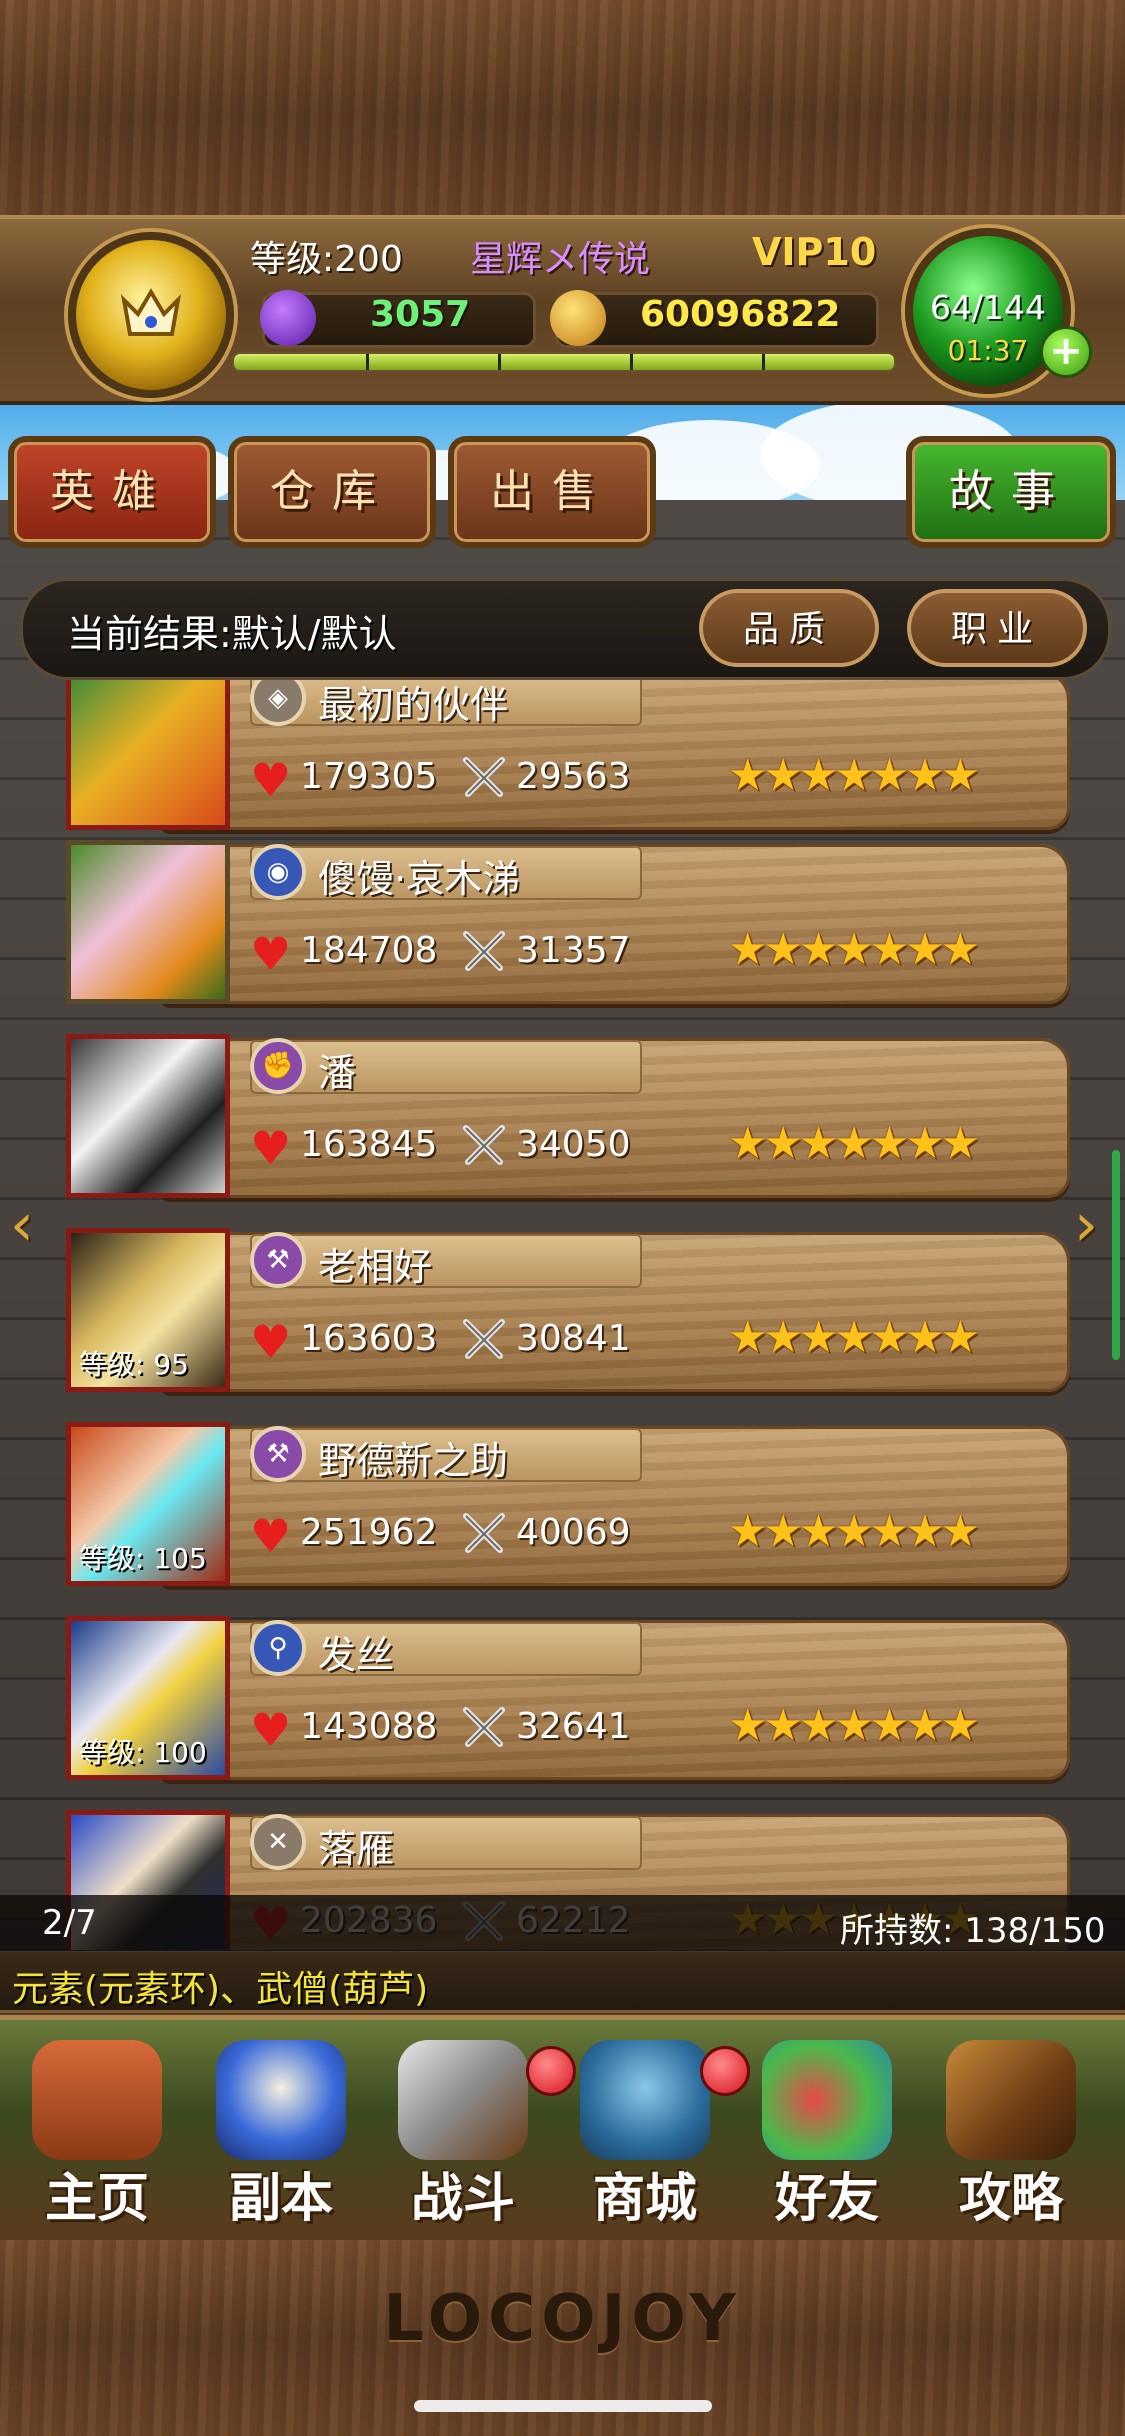  Describe the element at coordinates (332, 492) in the screenshot. I see `tab-warehouse: 仓库` at that location.